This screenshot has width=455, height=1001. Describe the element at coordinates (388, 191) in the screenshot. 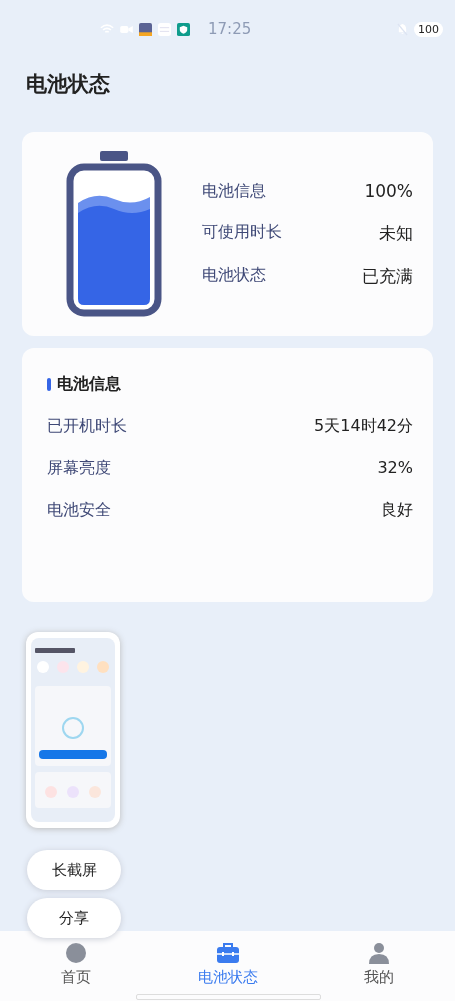

I see `info-value: 100%` at that location.